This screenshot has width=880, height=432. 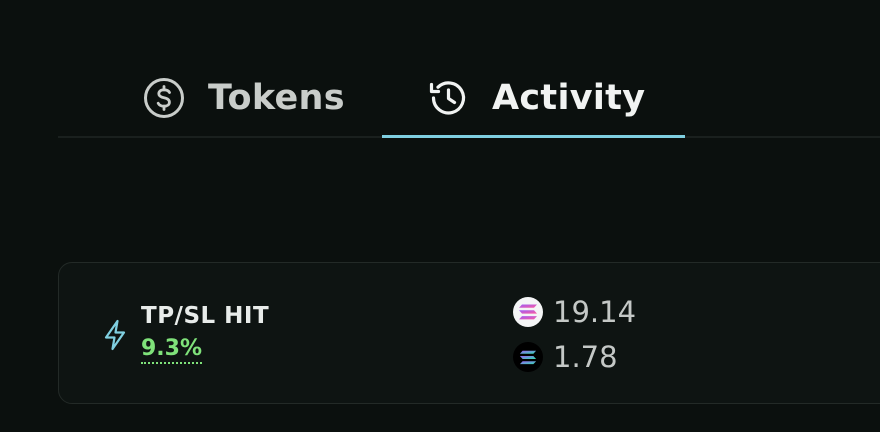 I want to click on tab-activity: Activity, so click(x=535, y=98).